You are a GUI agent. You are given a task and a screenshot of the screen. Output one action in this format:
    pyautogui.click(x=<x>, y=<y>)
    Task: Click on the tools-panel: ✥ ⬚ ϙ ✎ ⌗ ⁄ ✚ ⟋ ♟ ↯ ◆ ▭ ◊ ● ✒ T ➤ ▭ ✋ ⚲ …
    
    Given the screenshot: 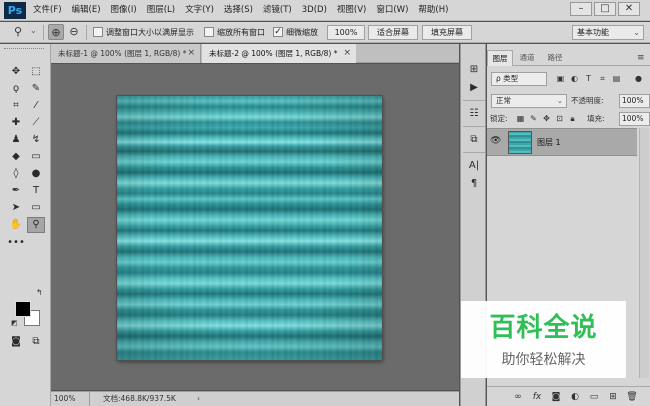 What is the action you would take?
    pyautogui.click(x=25, y=225)
    